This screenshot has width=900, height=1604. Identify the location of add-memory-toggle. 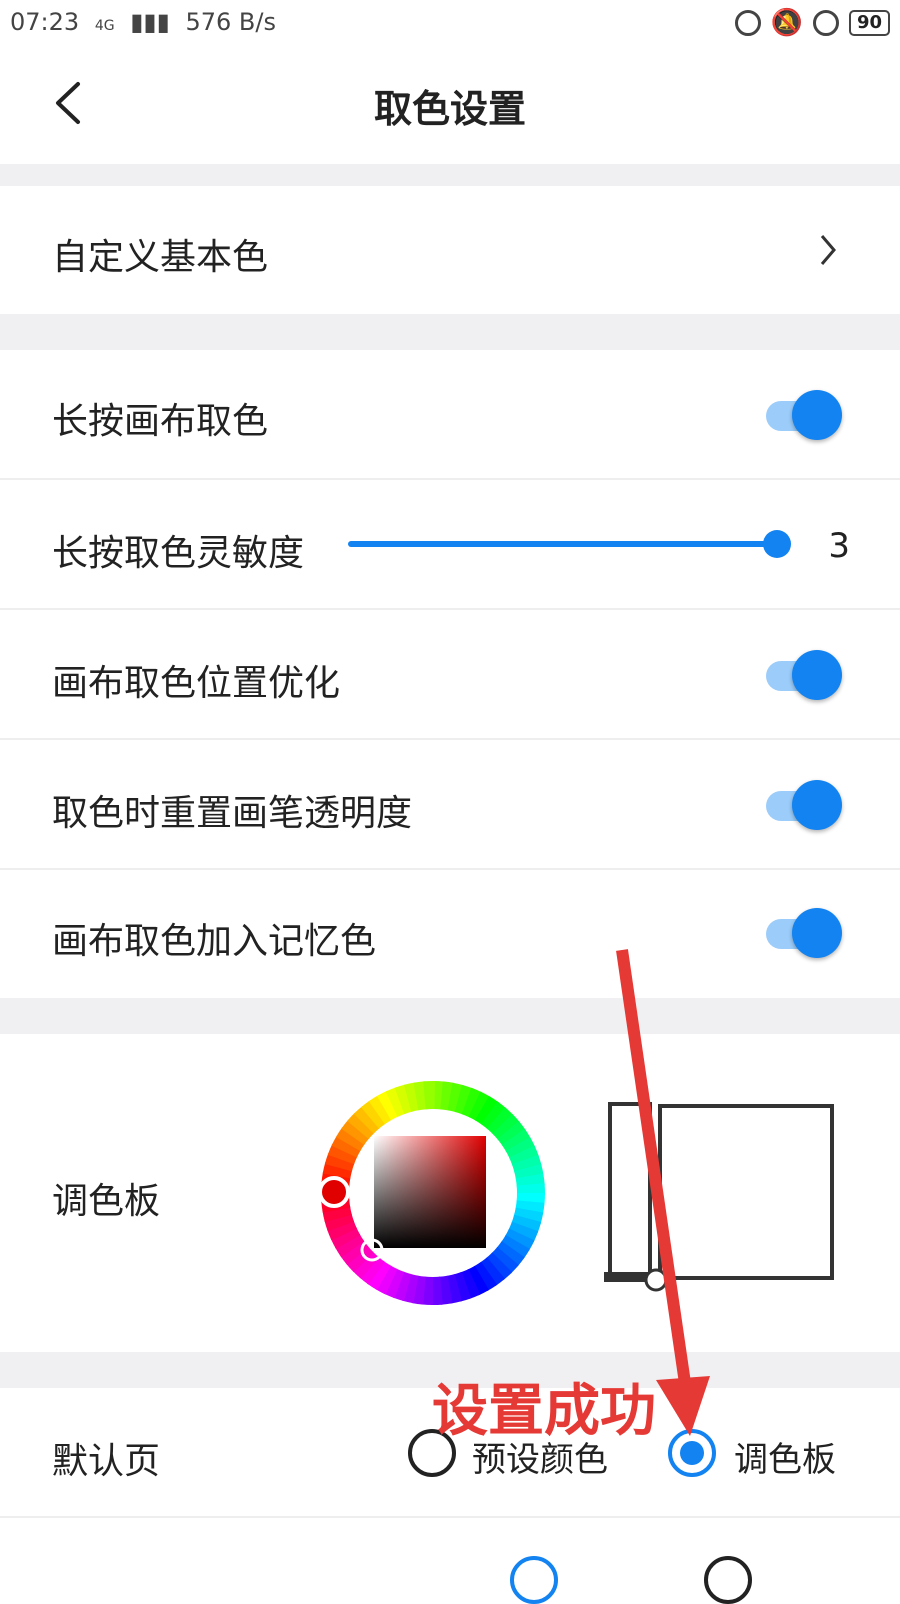
(802, 933).